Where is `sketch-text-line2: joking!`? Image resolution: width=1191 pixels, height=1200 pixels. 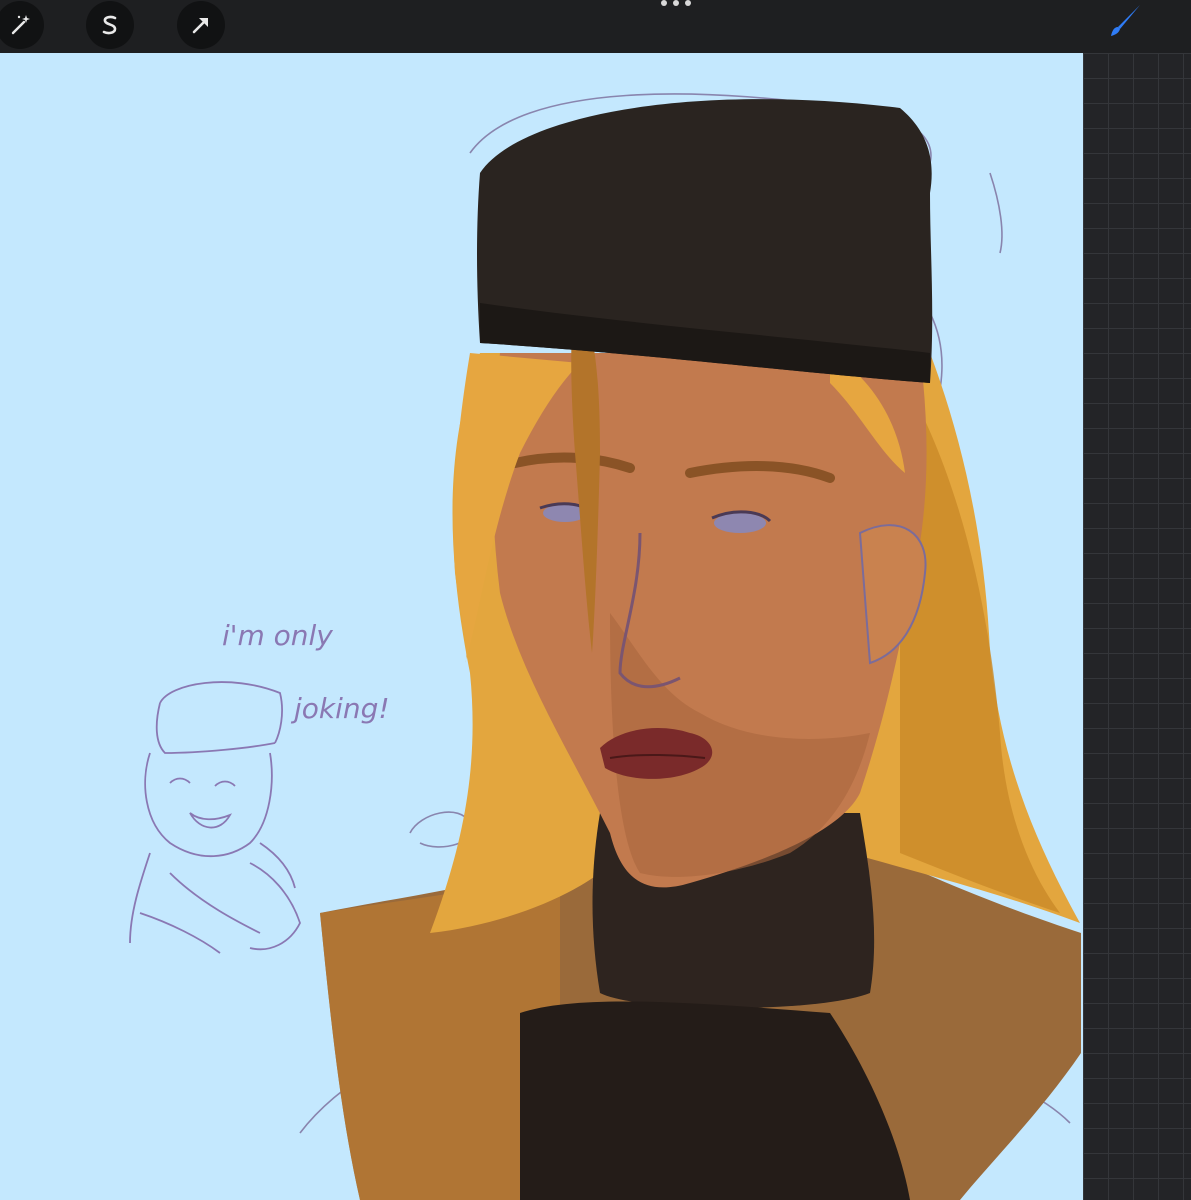 sketch-text-line2: joking! is located at coordinates (340, 708).